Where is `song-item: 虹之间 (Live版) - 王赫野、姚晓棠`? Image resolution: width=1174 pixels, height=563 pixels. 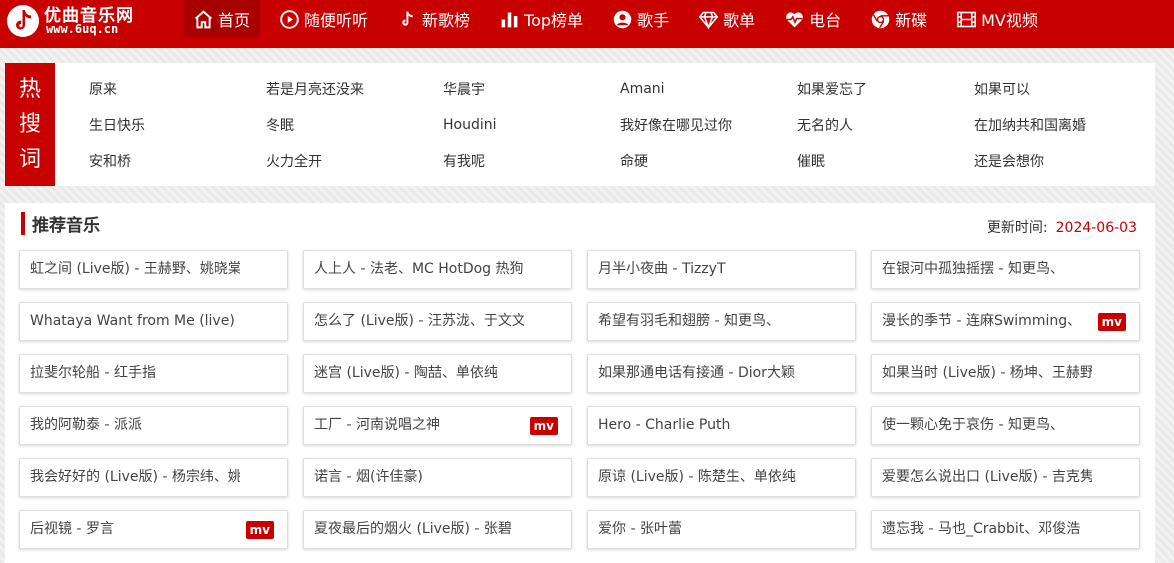 song-item: 虹之间 (Live版) - 王赫野、姚晓棠 is located at coordinates (153, 269).